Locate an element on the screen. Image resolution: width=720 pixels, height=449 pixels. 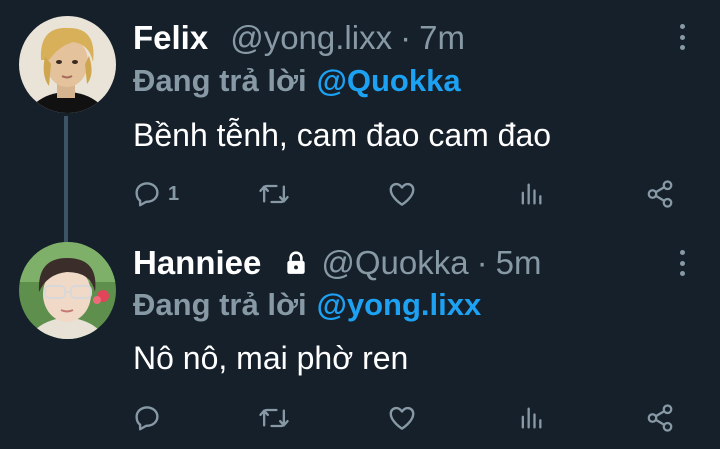
avatar-hanniee-image is located at coordinates (67, 290).